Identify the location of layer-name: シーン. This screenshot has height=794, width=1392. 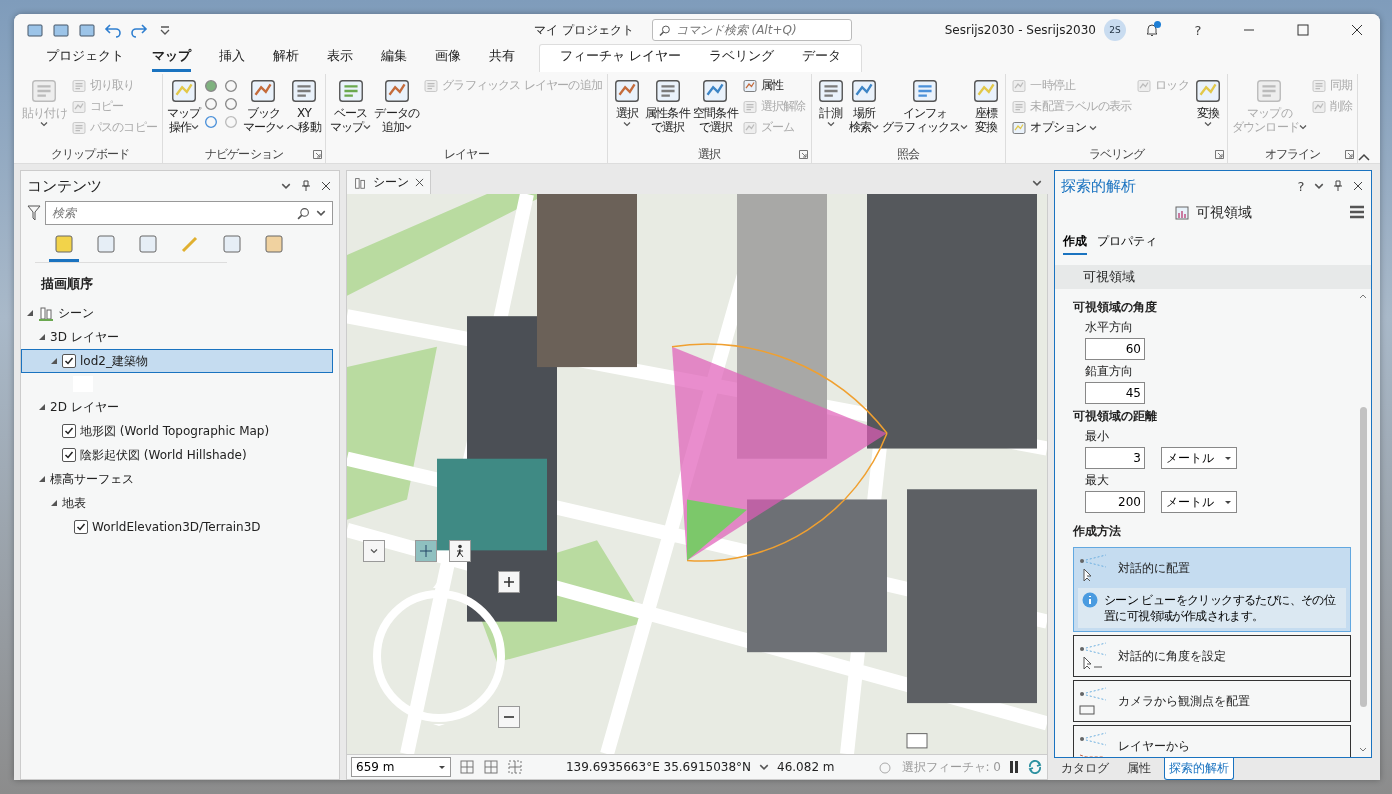
(76, 313).